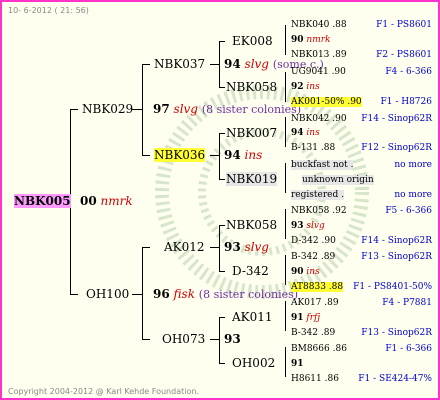 The image size is (440, 400). What do you see at coordinates (308, 226) in the screenshot?
I see `g4-tag-2: 93 slvg` at bounding box center [308, 226].